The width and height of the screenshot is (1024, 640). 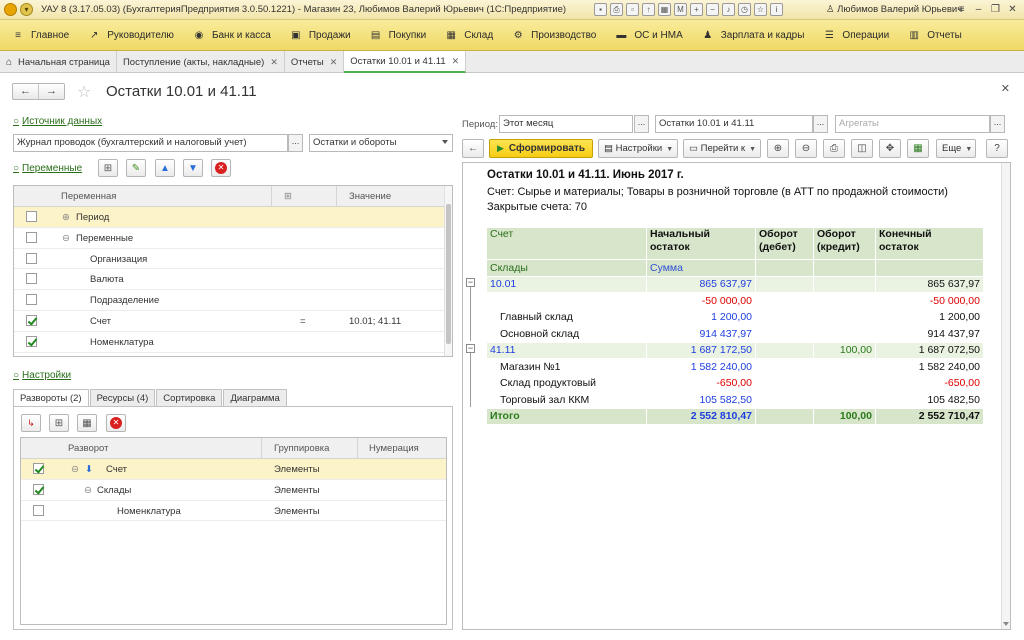 What do you see at coordinates (701, 317) in the screenshot?
I see `report-cell-opening: 1 200,00` at bounding box center [701, 317].